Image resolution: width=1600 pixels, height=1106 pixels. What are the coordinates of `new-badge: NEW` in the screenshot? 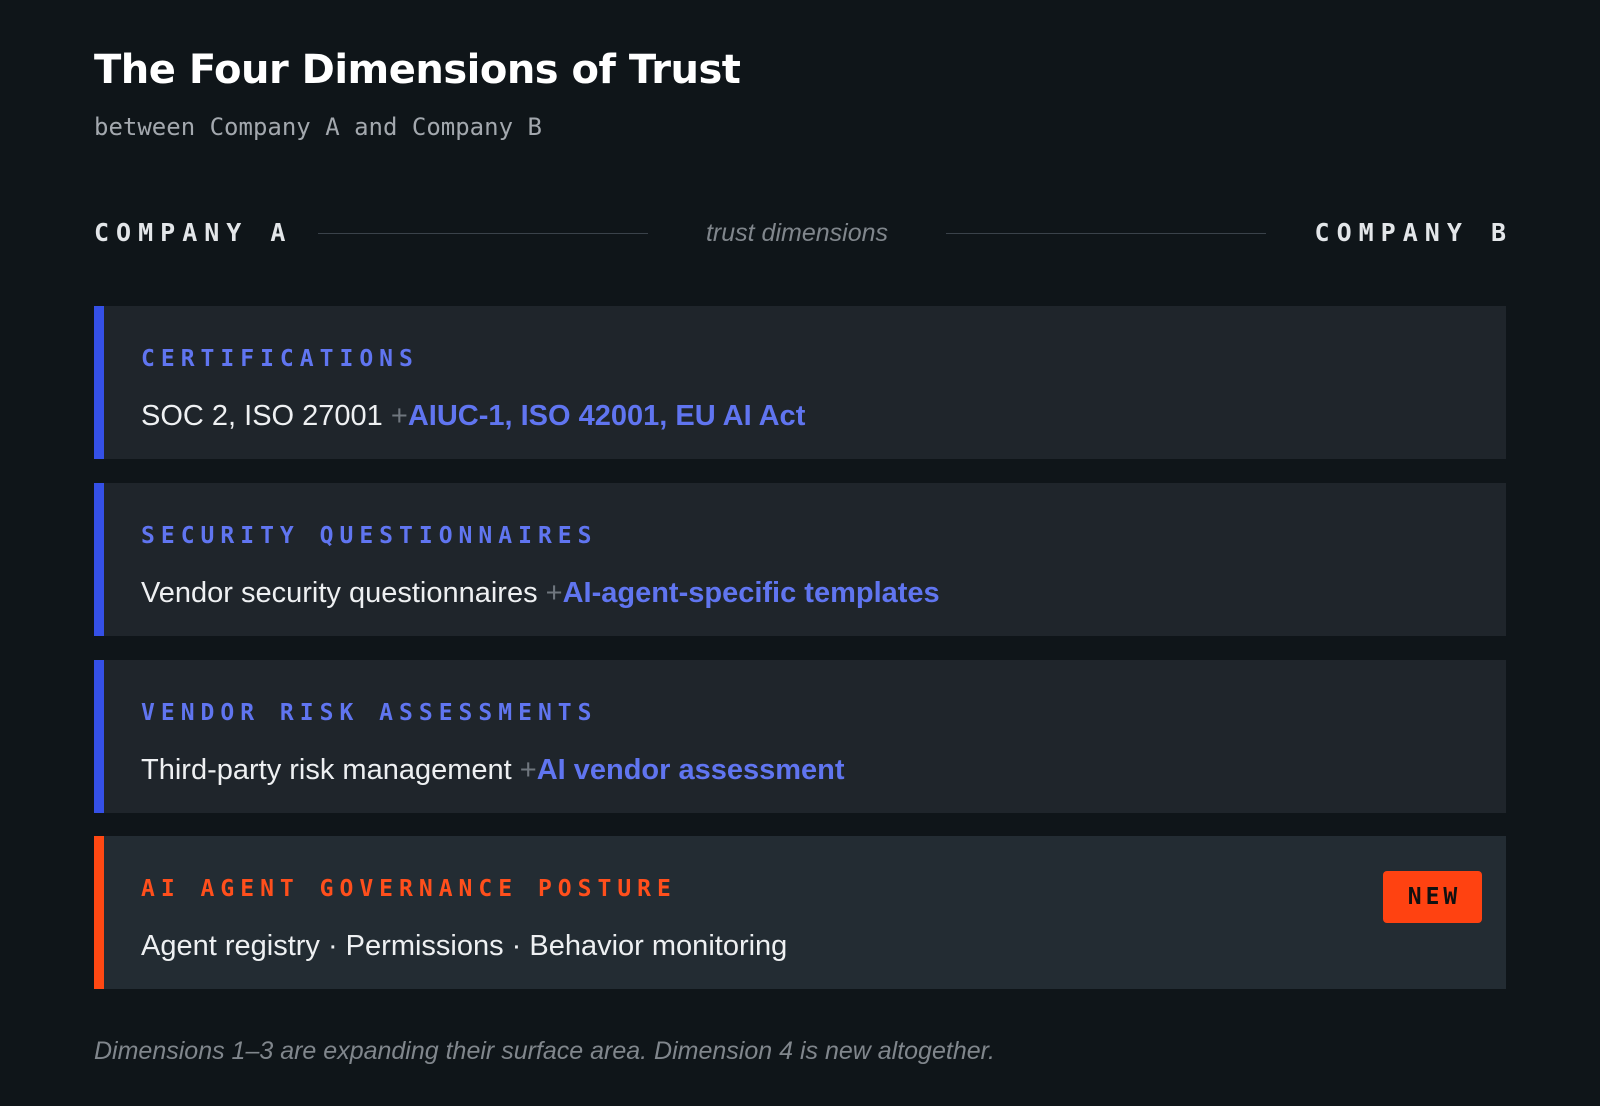 It's located at (1432, 897).